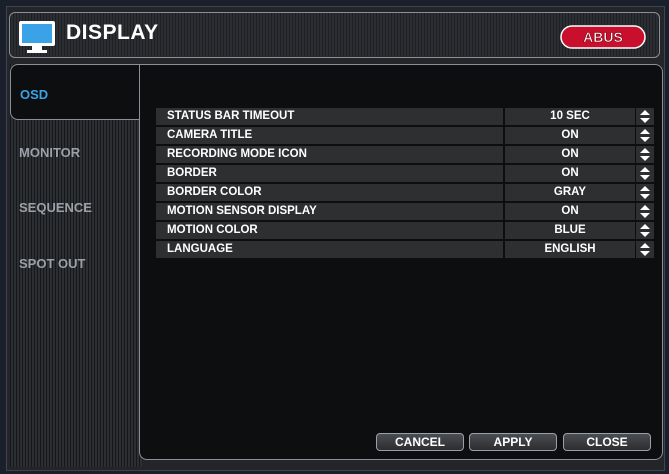 Image resolution: width=669 pixels, height=474 pixels. I want to click on tab-monitor: MONITOR, so click(75, 151).